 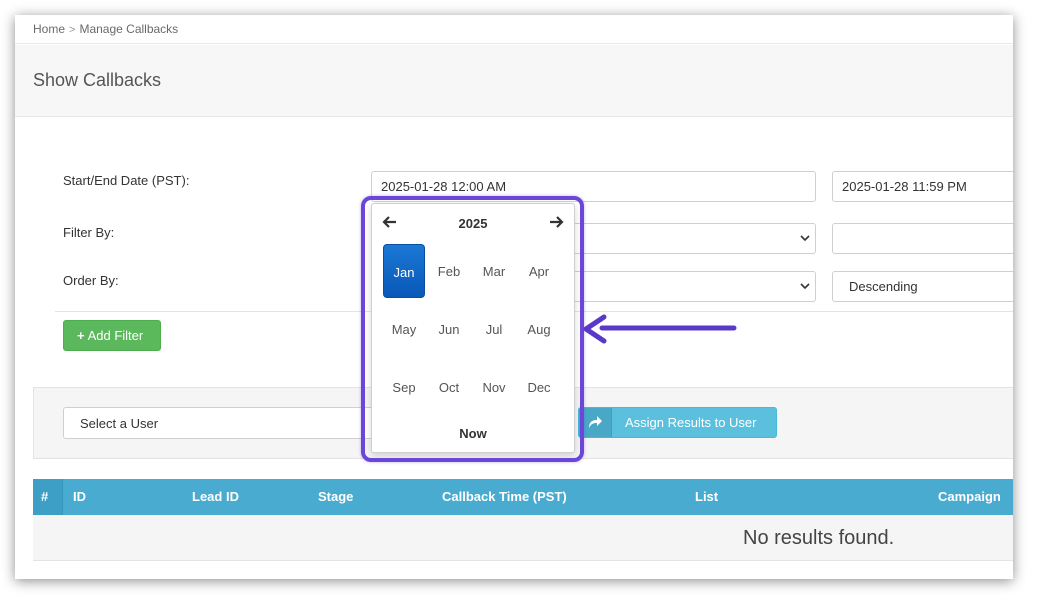 I want to click on column-header-number: #, so click(x=48, y=497).